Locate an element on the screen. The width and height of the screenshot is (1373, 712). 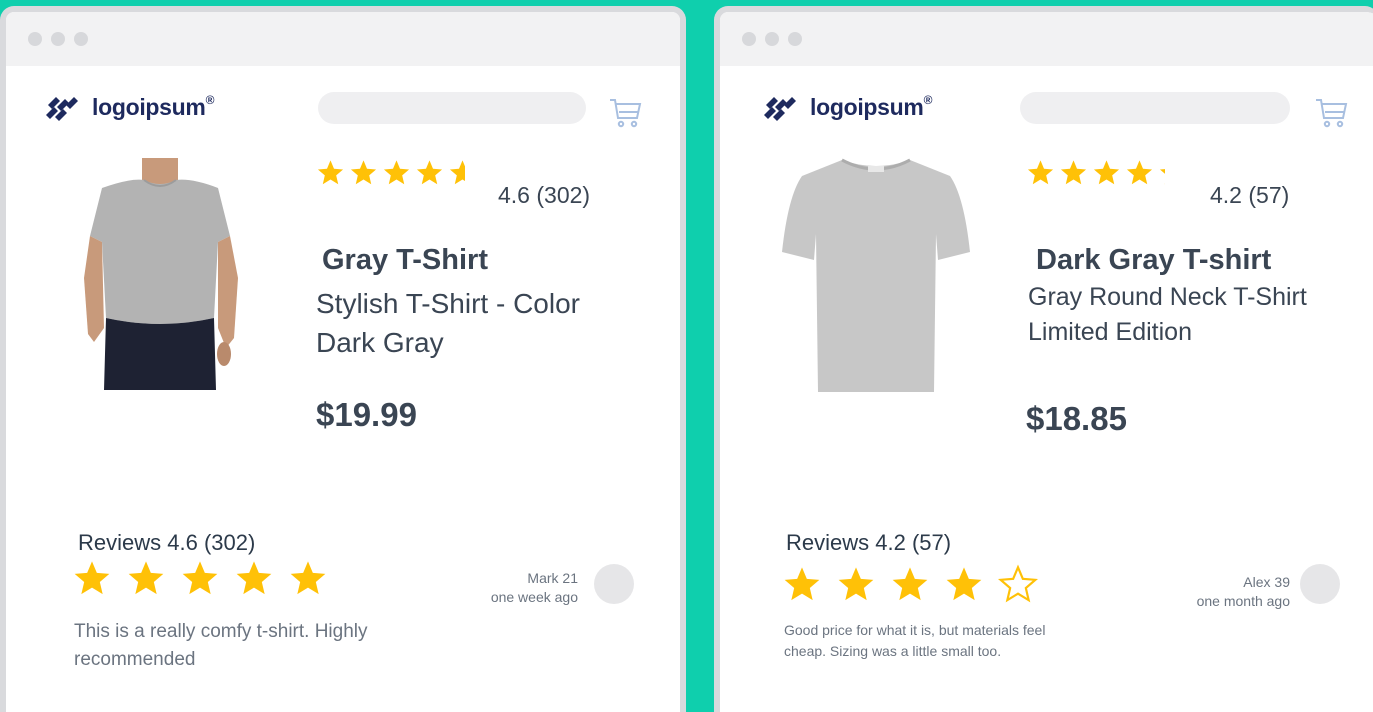
product-subtitle: Gray Round Neck T-Shirt Limited Edition is located at coordinates (1167, 314).